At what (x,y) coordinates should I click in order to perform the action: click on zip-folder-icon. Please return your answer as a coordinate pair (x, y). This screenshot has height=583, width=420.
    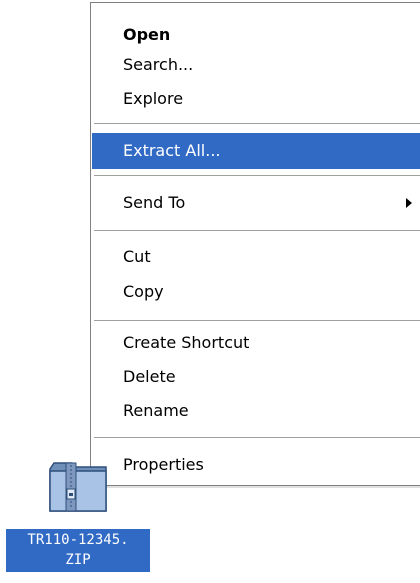
    Looking at the image, I should click on (79, 485).